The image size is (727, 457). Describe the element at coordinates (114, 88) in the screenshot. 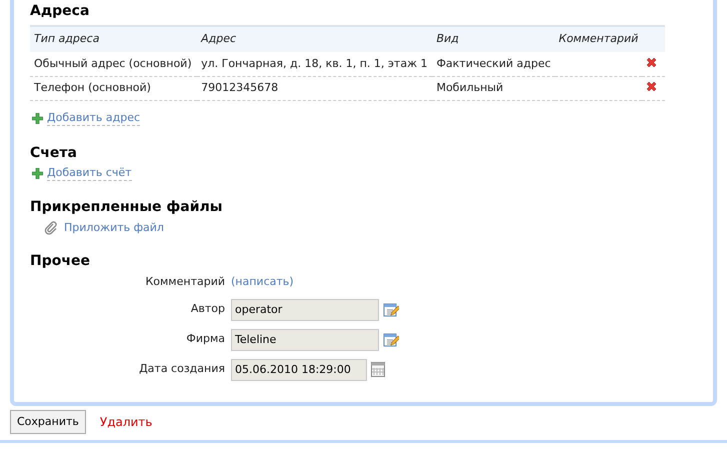

I see `table-cell: Телефон (основной)` at that location.